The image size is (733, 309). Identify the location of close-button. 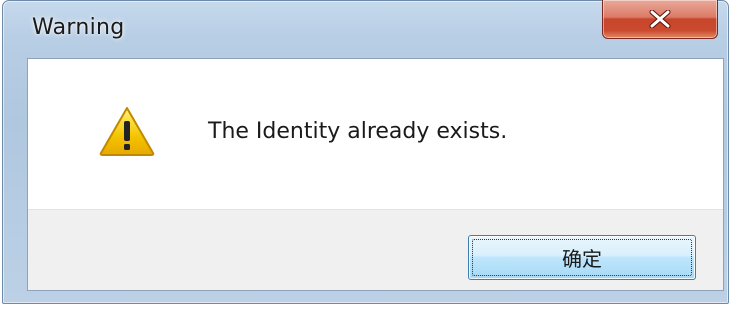
(660, 19).